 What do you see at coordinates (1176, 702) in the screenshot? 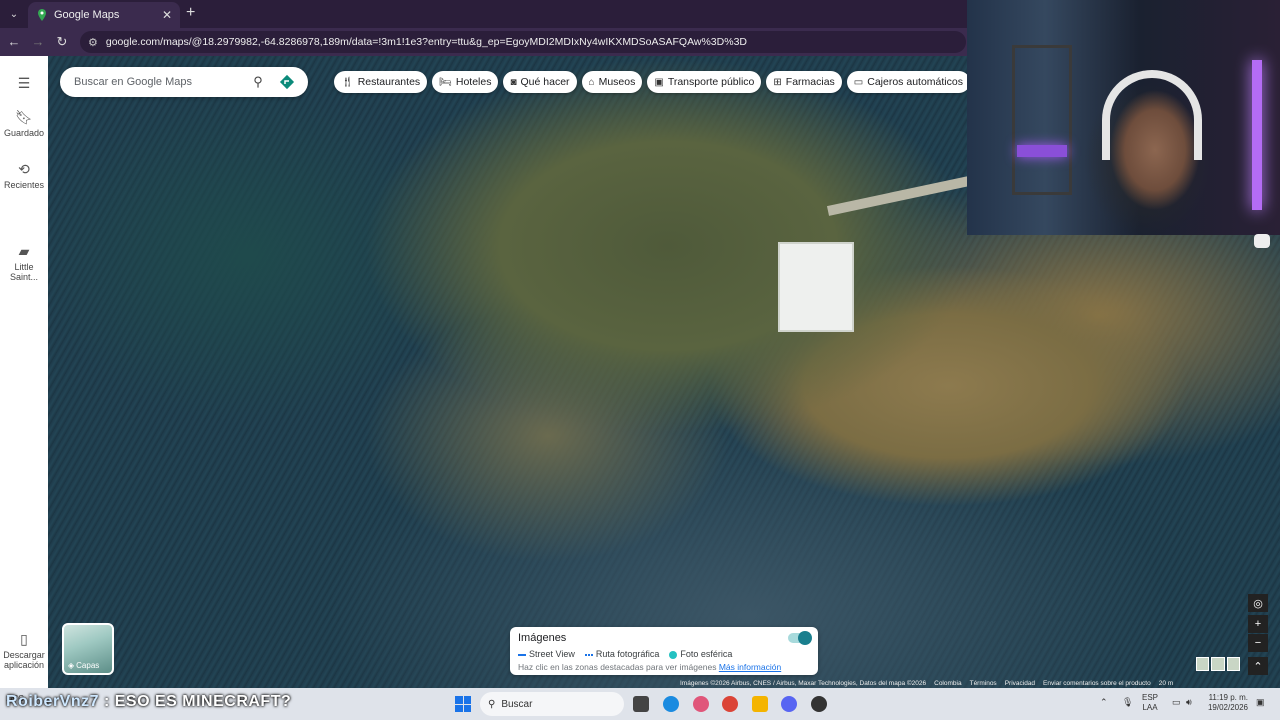
I see `network-icon: ▭` at bounding box center [1176, 702].